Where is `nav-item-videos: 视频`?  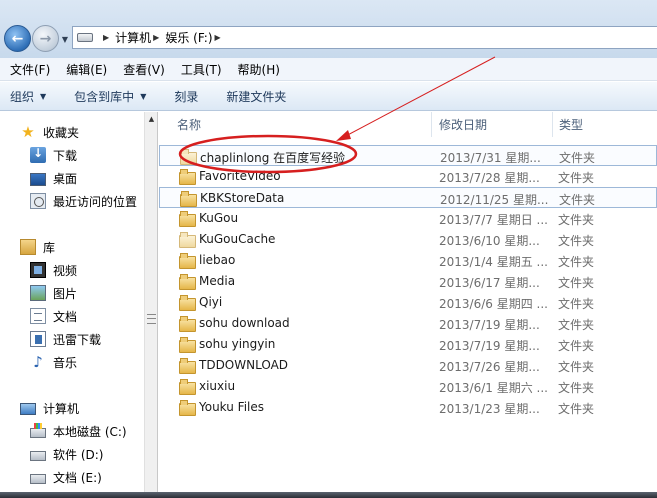 nav-item-videos: 视频 is located at coordinates (53, 270).